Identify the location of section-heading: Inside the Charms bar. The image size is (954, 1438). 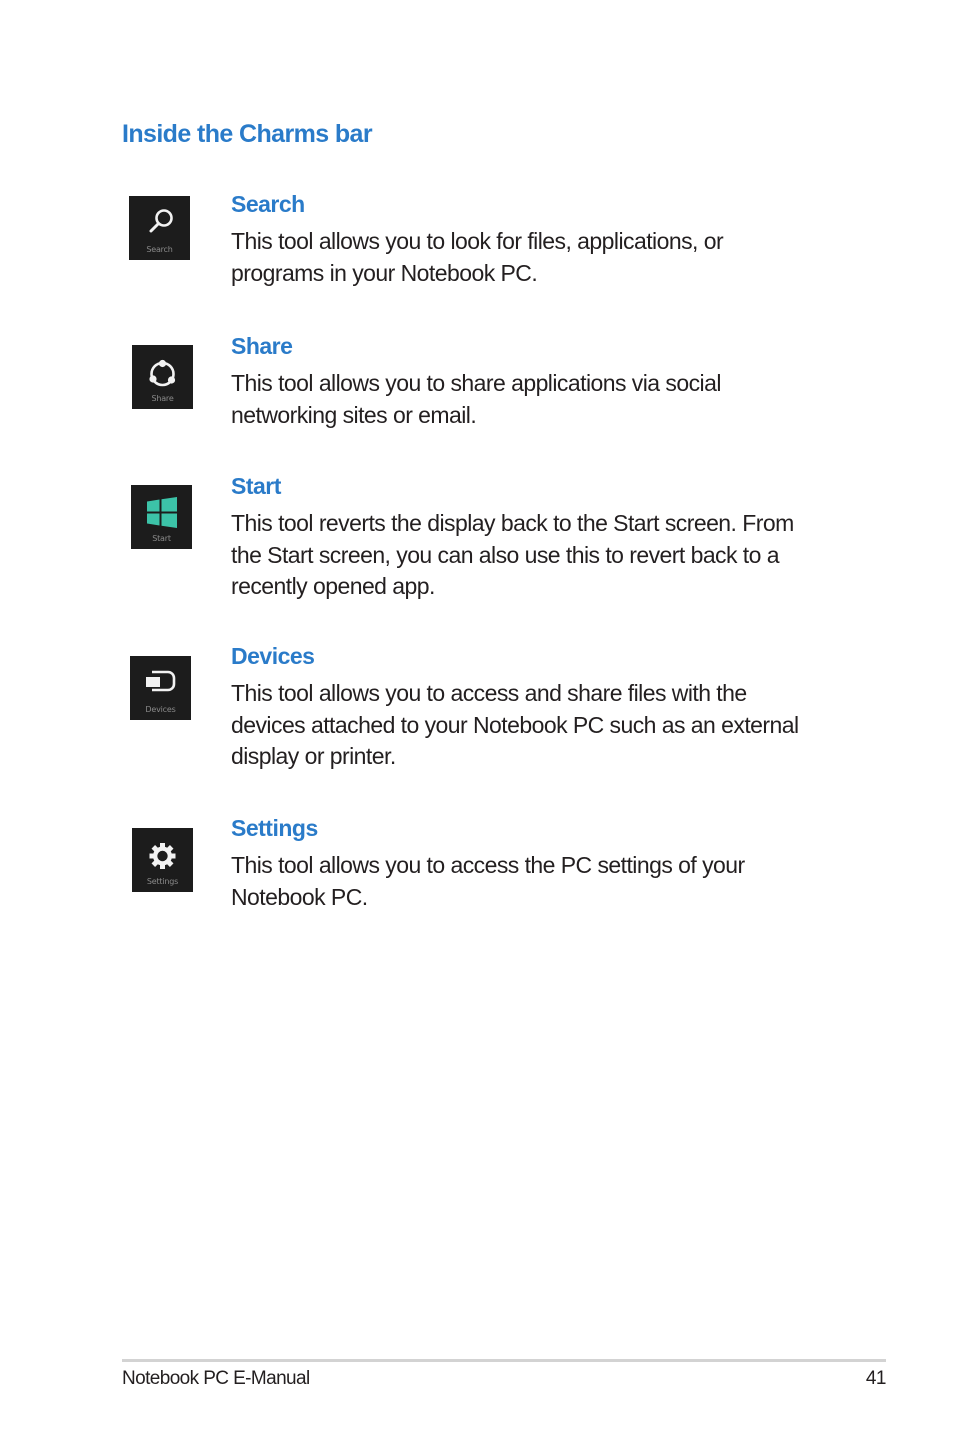
(247, 134).